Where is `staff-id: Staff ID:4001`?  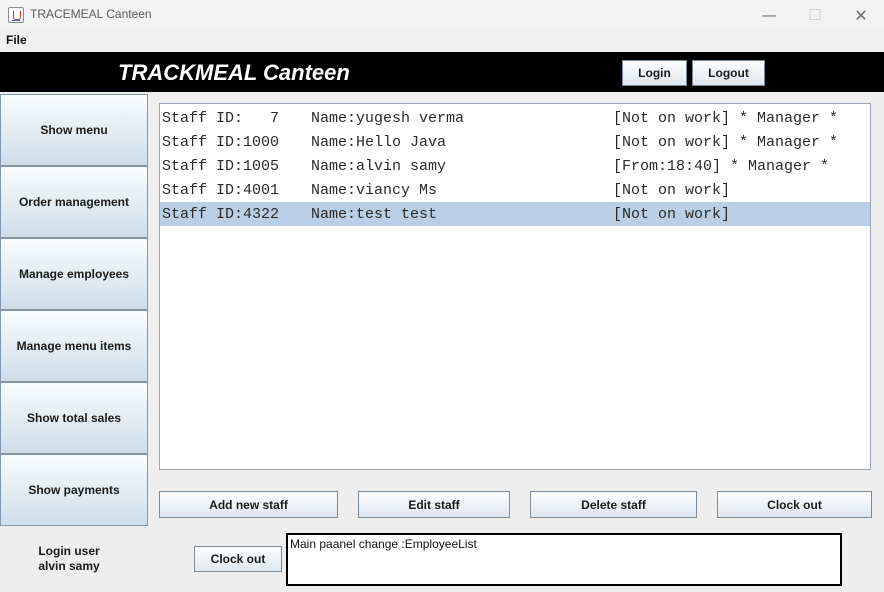
staff-id: Staff ID:4001 is located at coordinates (221, 190).